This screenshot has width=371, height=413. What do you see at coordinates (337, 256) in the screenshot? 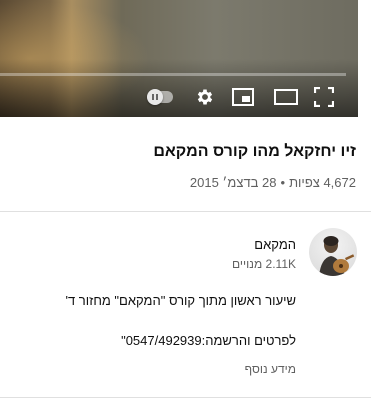
I see `avatar-image` at bounding box center [337, 256].